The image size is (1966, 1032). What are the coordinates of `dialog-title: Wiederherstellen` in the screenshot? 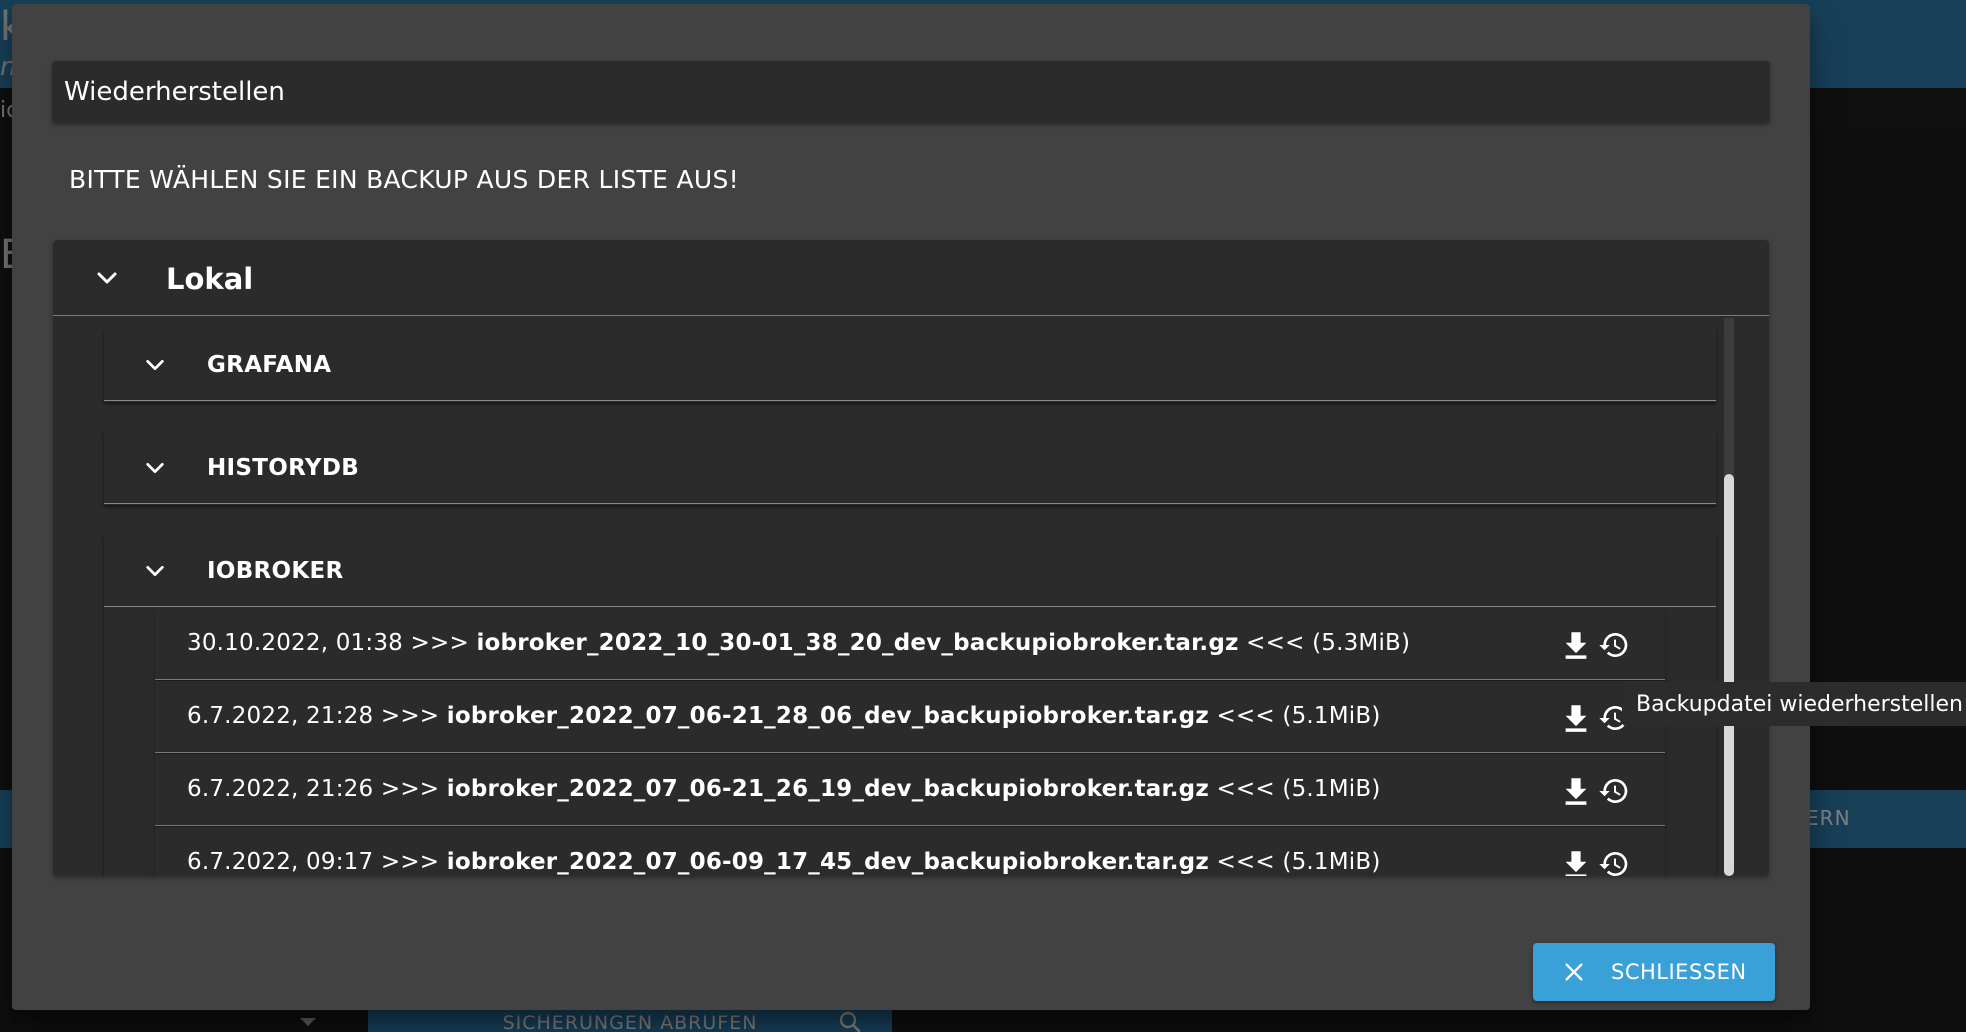 It's located at (911, 92).